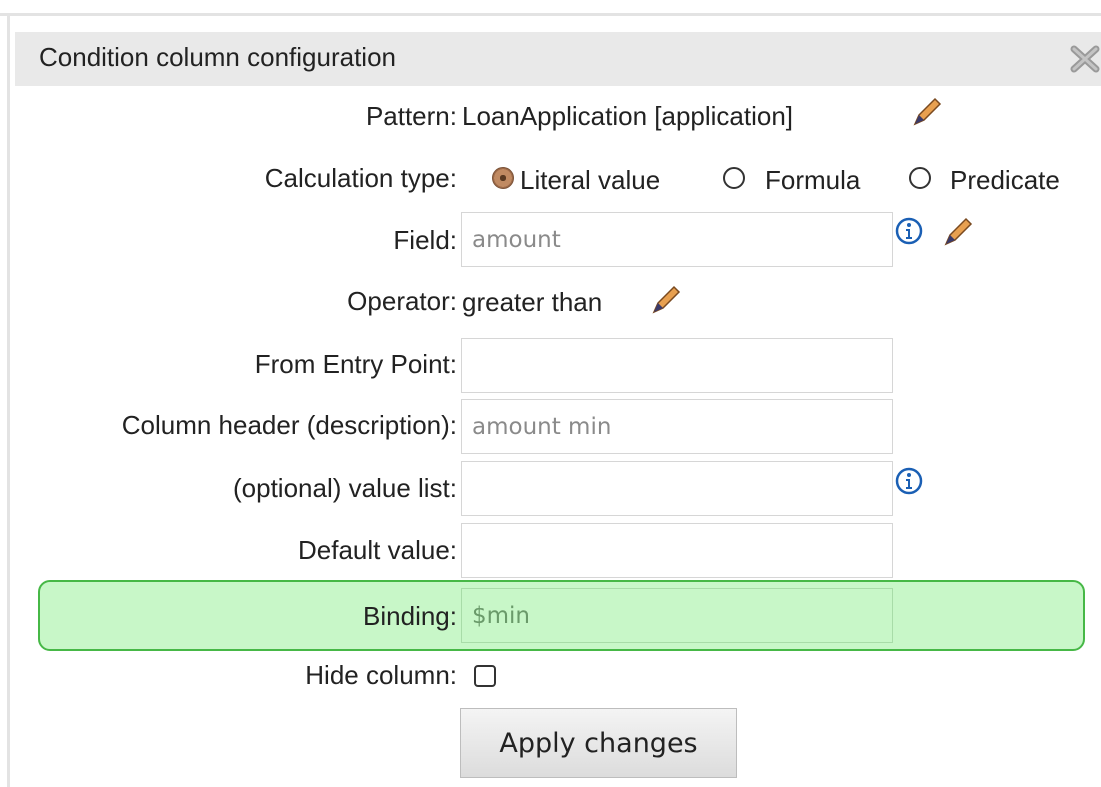  What do you see at coordinates (532, 302) in the screenshot?
I see `operator-value: greater than` at bounding box center [532, 302].